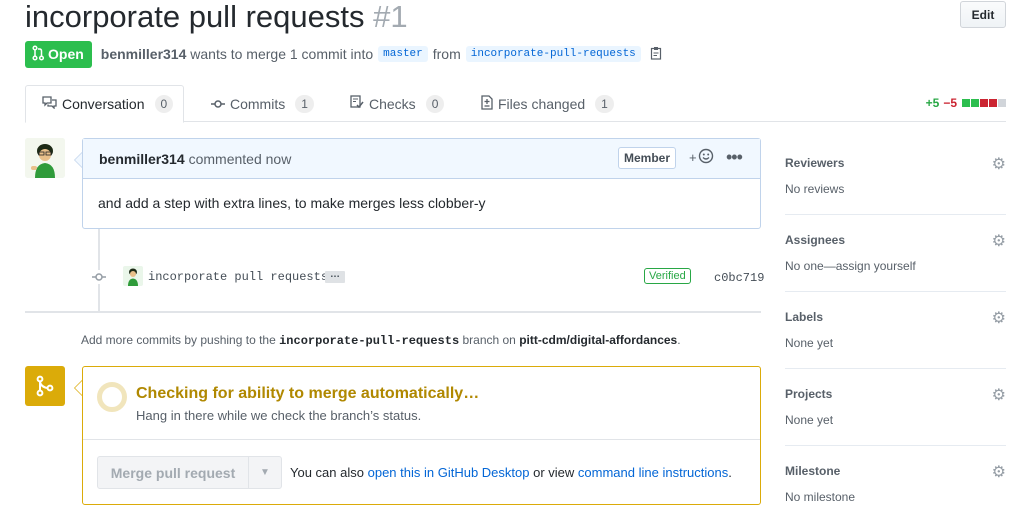 This screenshot has width=1023, height=522. What do you see at coordinates (446, 54) in the screenshot?
I see `from-text: from` at bounding box center [446, 54].